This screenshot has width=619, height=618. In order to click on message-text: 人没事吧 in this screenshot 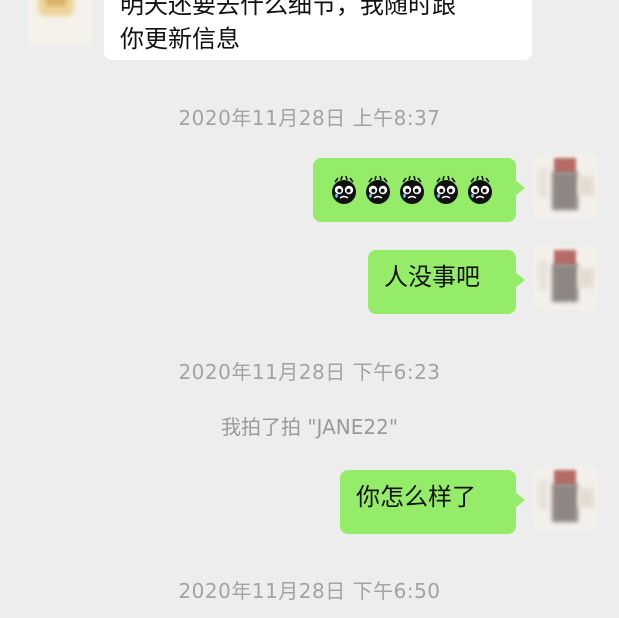, I will do `click(432, 277)`.